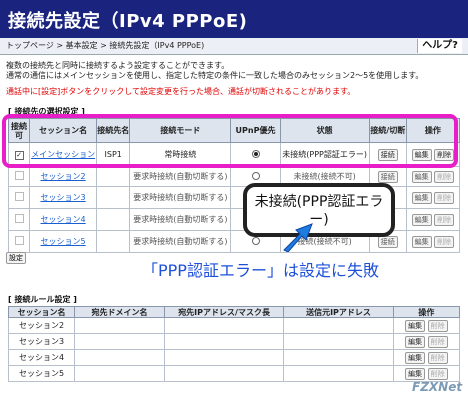  Describe the element at coordinates (41, 325) in the screenshot. I see `rule-session-name: セッション2` at that location.